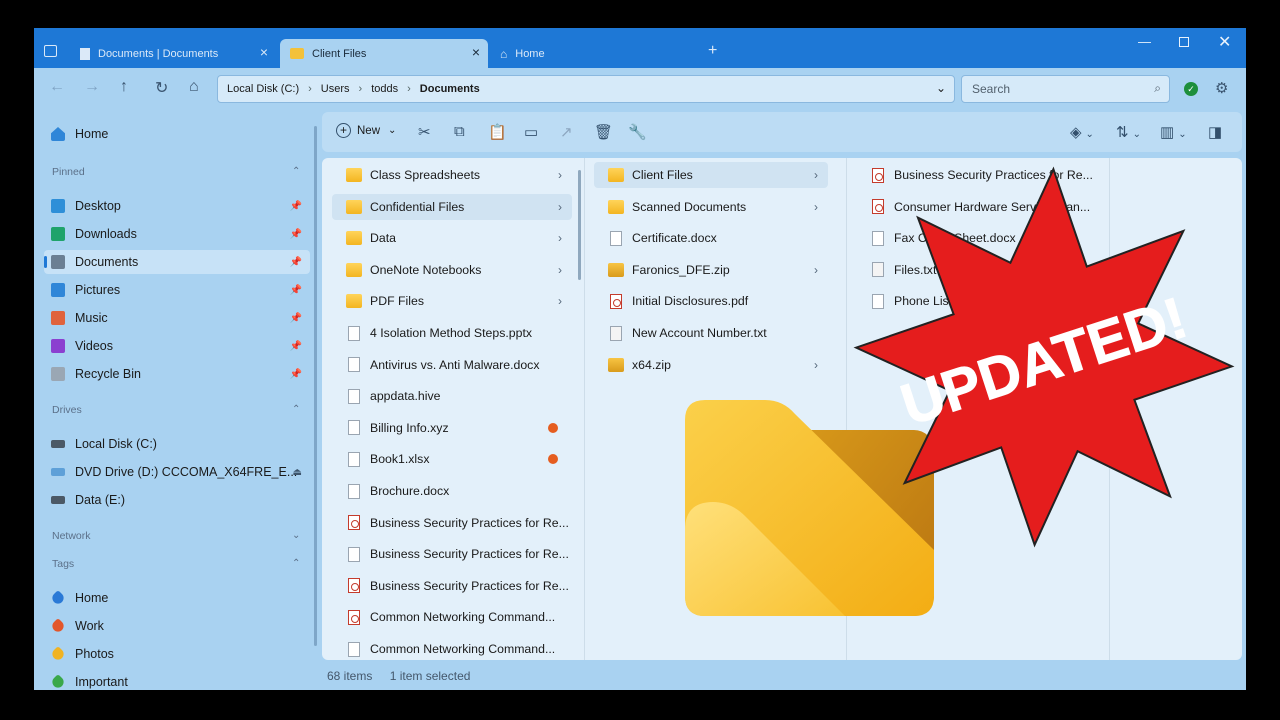 This screenshot has width=1280, height=720. I want to click on file-name: 4 Isolation Method Steps.pptx, so click(451, 333).